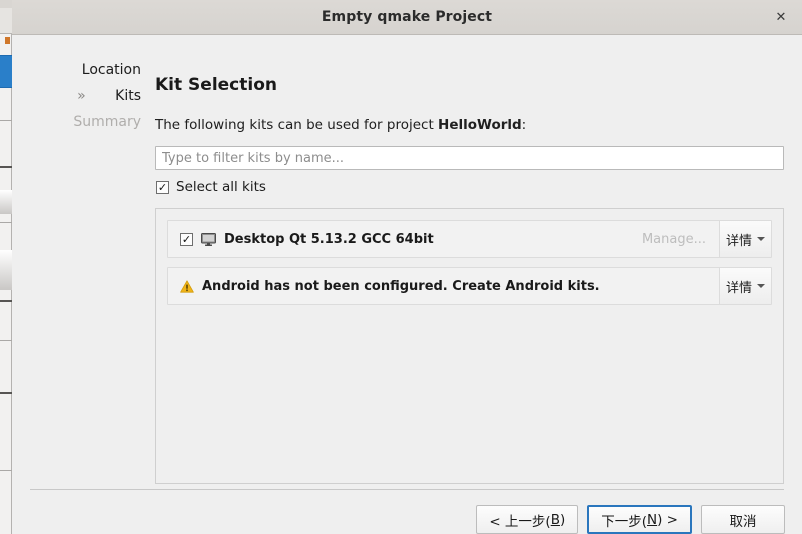 The image size is (802, 534). Describe the element at coordinates (480, 125) in the screenshot. I see `project-name: HelloWorld` at that location.